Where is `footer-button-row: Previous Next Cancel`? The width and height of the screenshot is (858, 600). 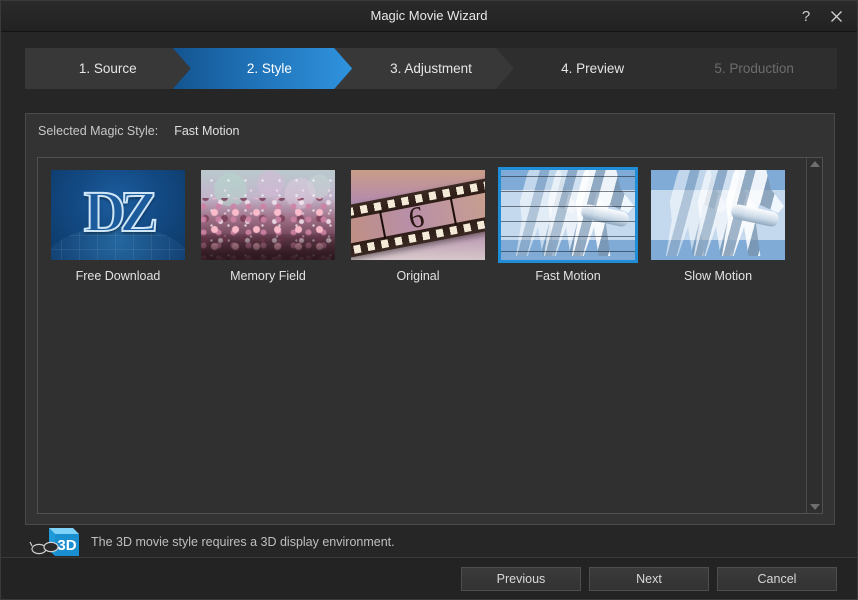 footer-button-row: Previous Next Cancel is located at coordinates (649, 579).